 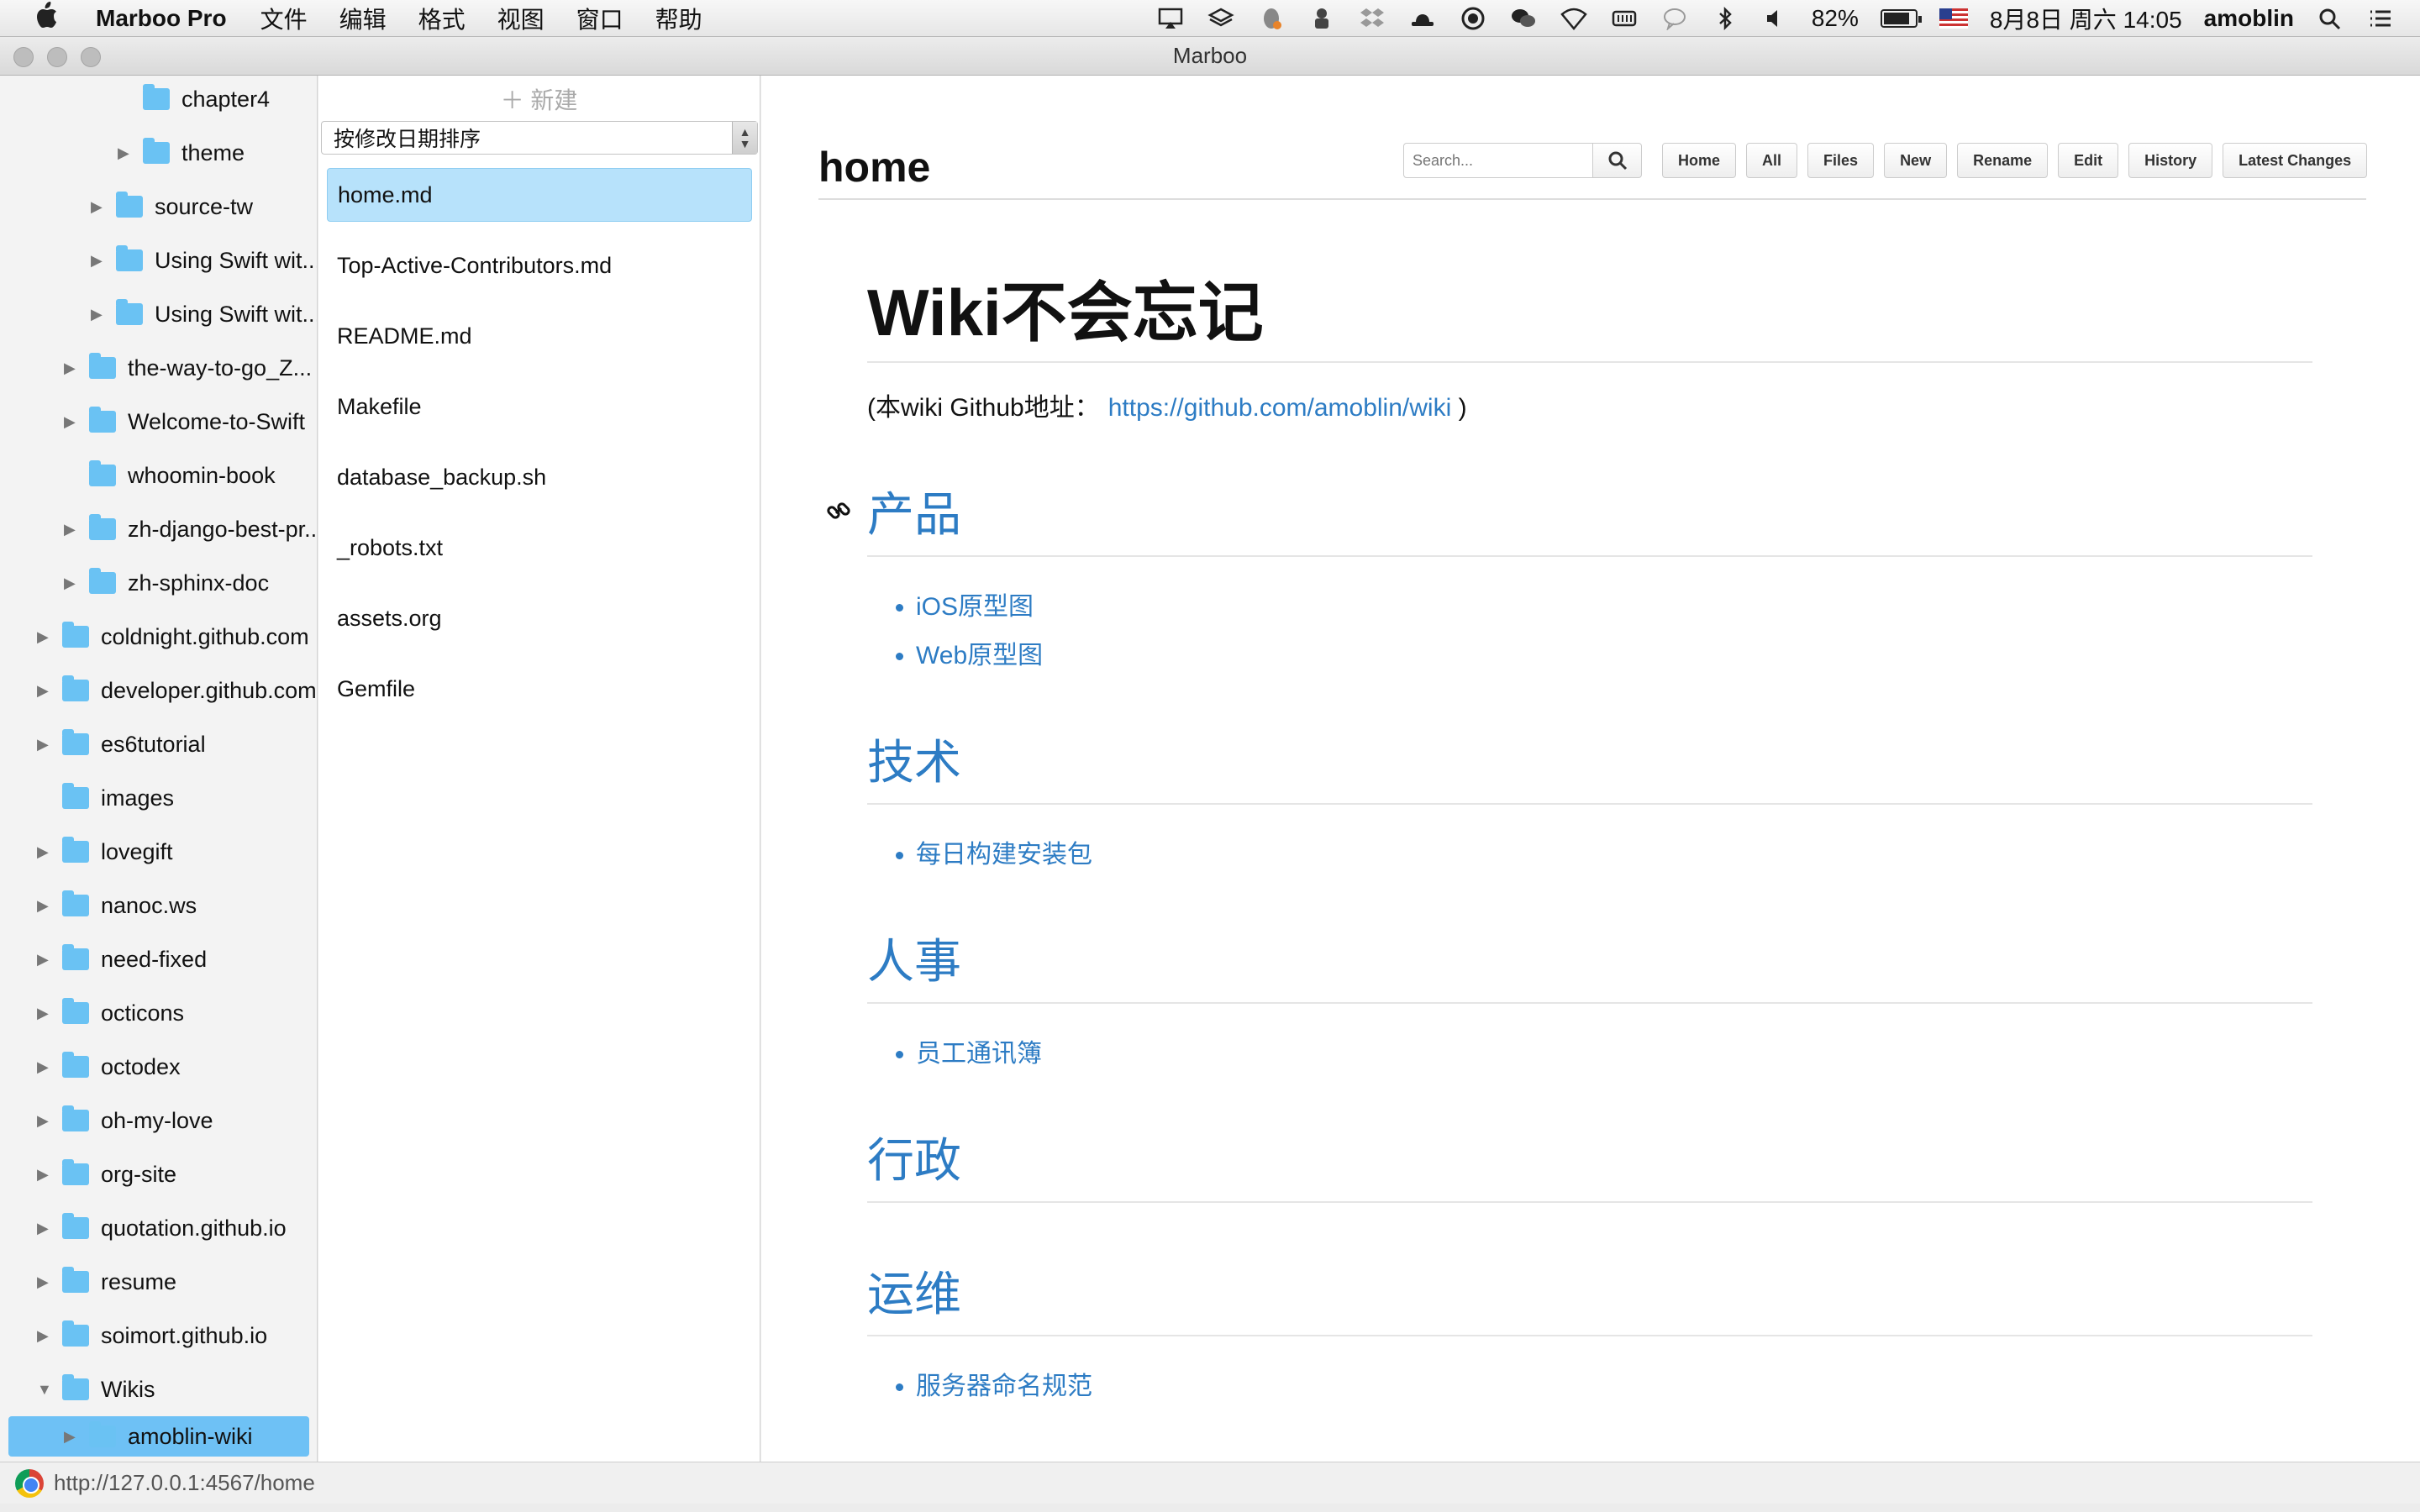 What do you see at coordinates (1589, 1163) in the screenshot?
I see `section-heading: 行政` at bounding box center [1589, 1163].